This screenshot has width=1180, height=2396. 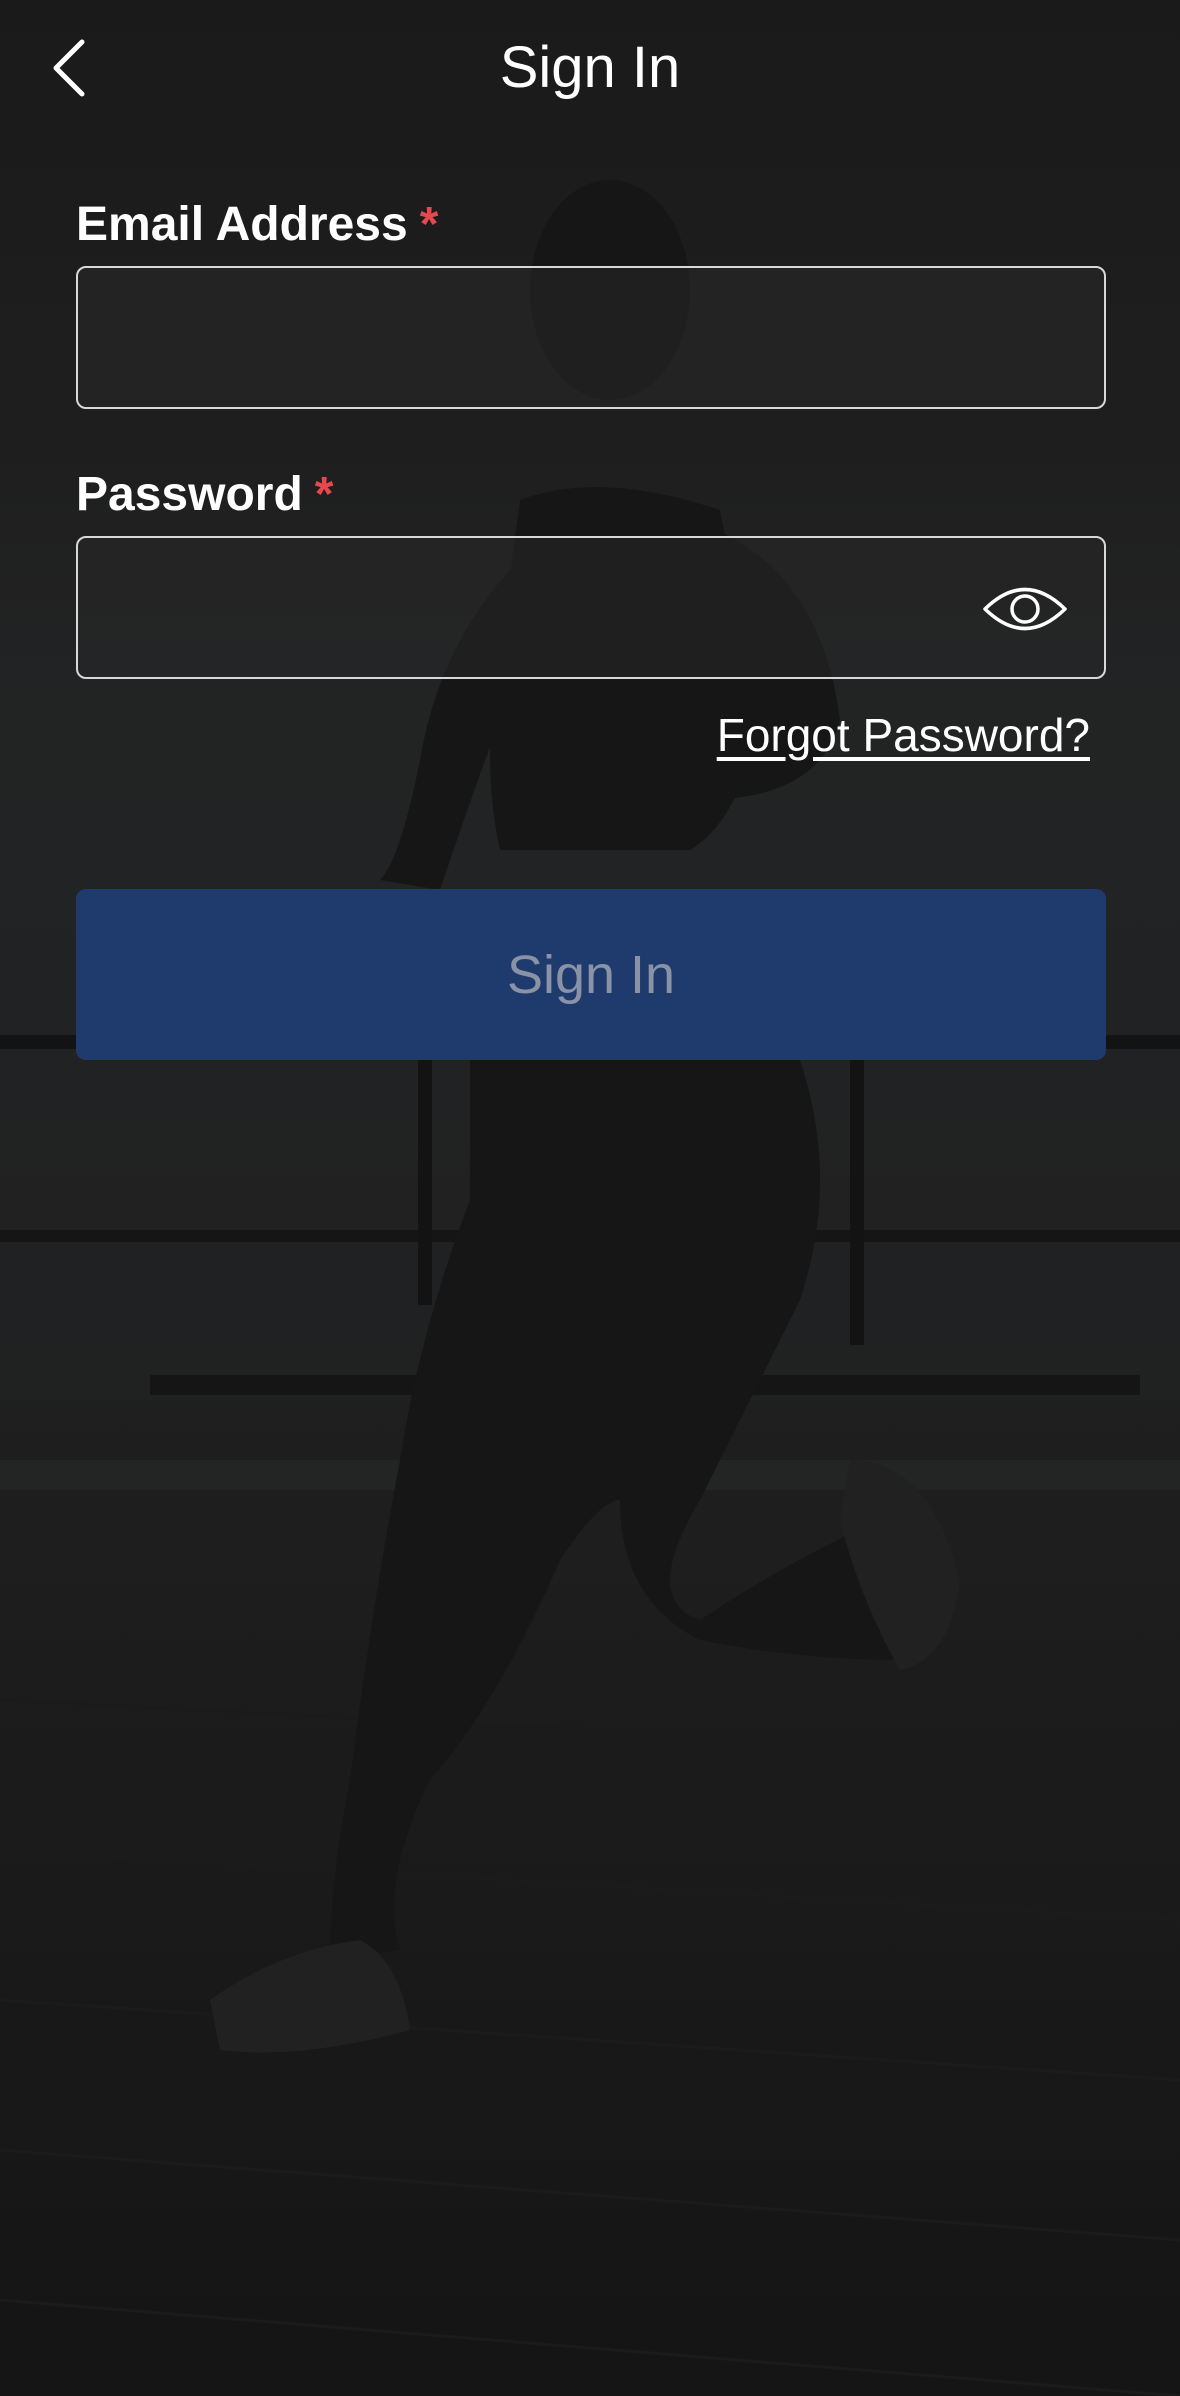 I want to click on email-label: Email Address *, so click(x=257, y=225).